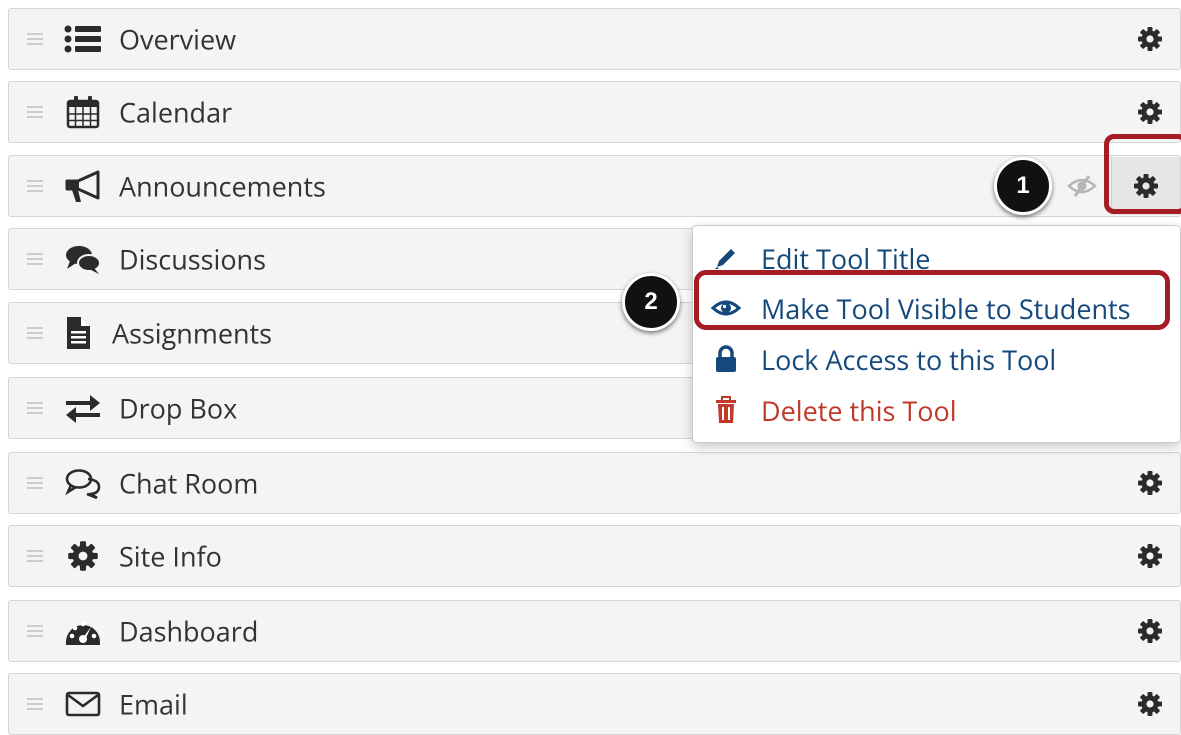 Image resolution: width=1181 pixels, height=735 pixels. Describe the element at coordinates (170, 556) in the screenshot. I see `tool-label-site-info: Site Info` at that location.